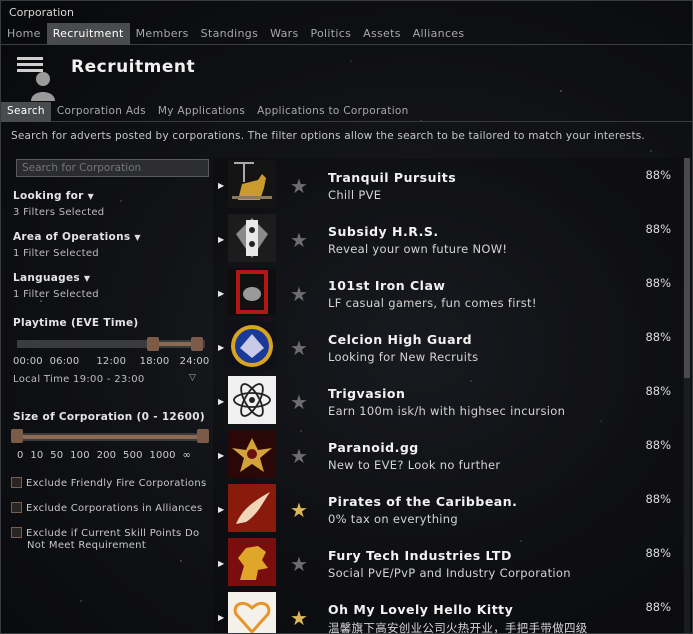 Image resolution: width=693 pixels, height=634 pixels. What do you see at coordinates (432, 303) in the screenshot?
I see `corporation-tagline: LF casual gamers, fun comes first!` at bounding box center [432, 303].